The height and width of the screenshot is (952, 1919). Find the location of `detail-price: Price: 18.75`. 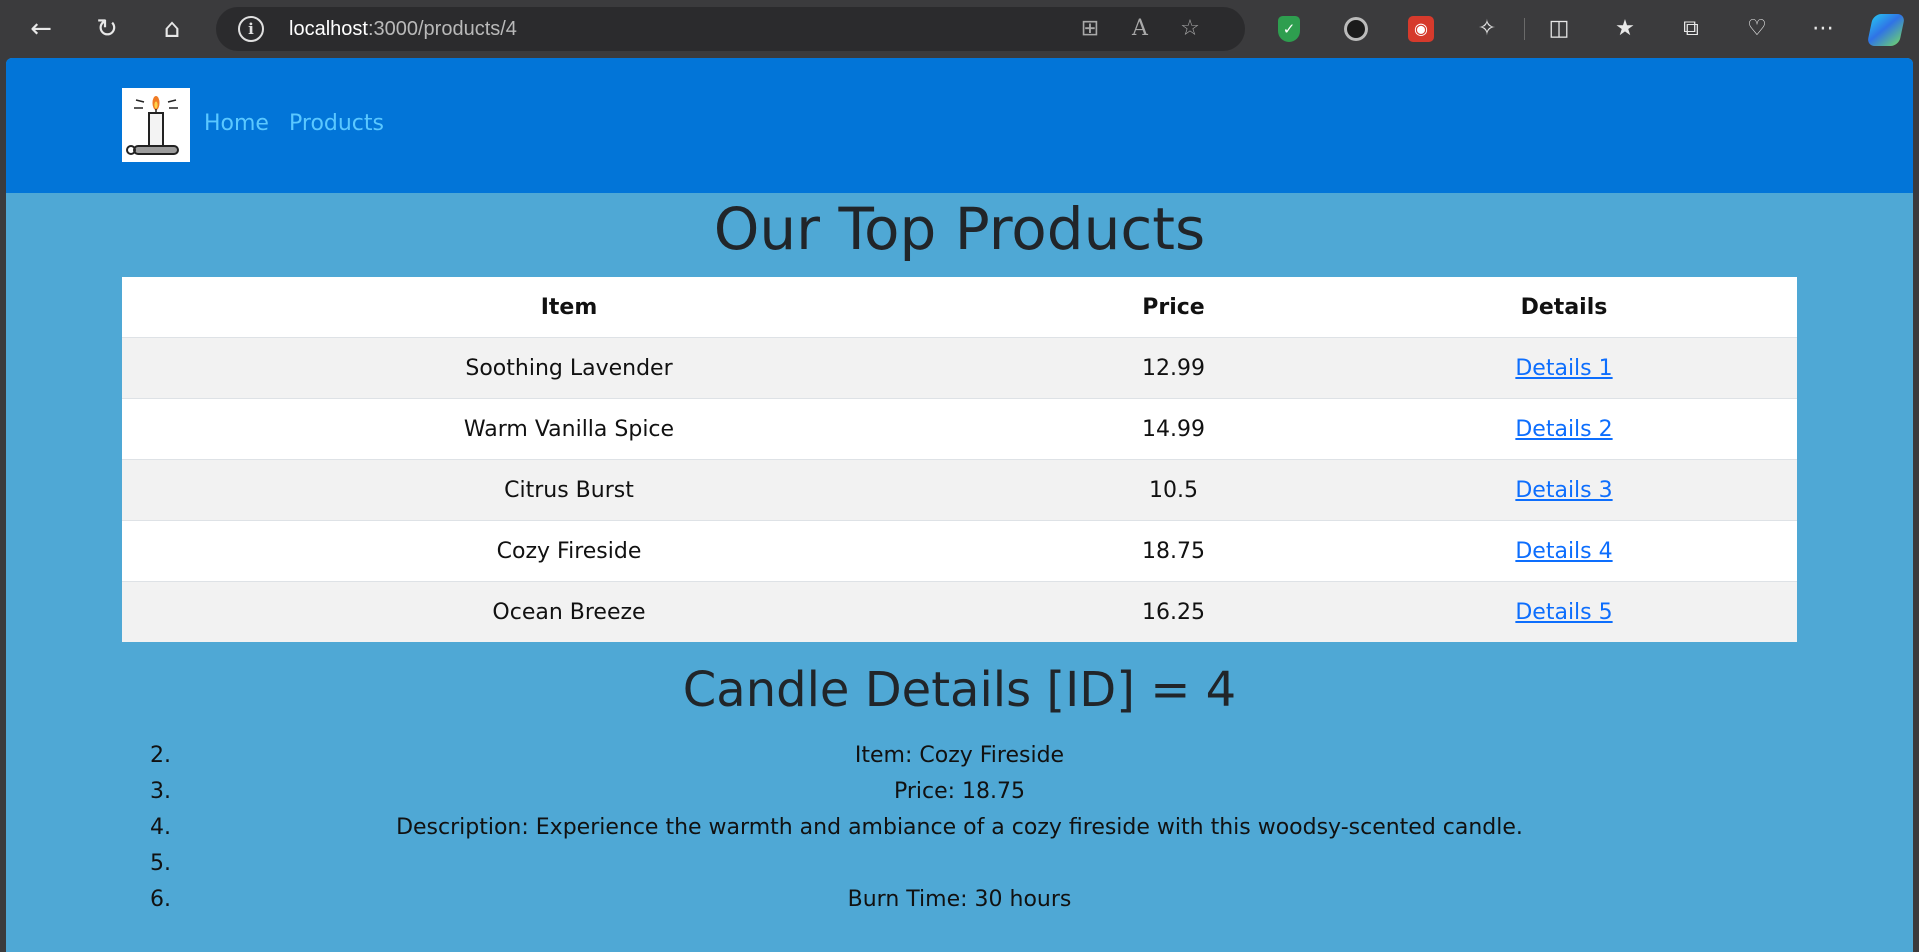

detail-price: Price: 18.75 is located at coordinates (959, 791).